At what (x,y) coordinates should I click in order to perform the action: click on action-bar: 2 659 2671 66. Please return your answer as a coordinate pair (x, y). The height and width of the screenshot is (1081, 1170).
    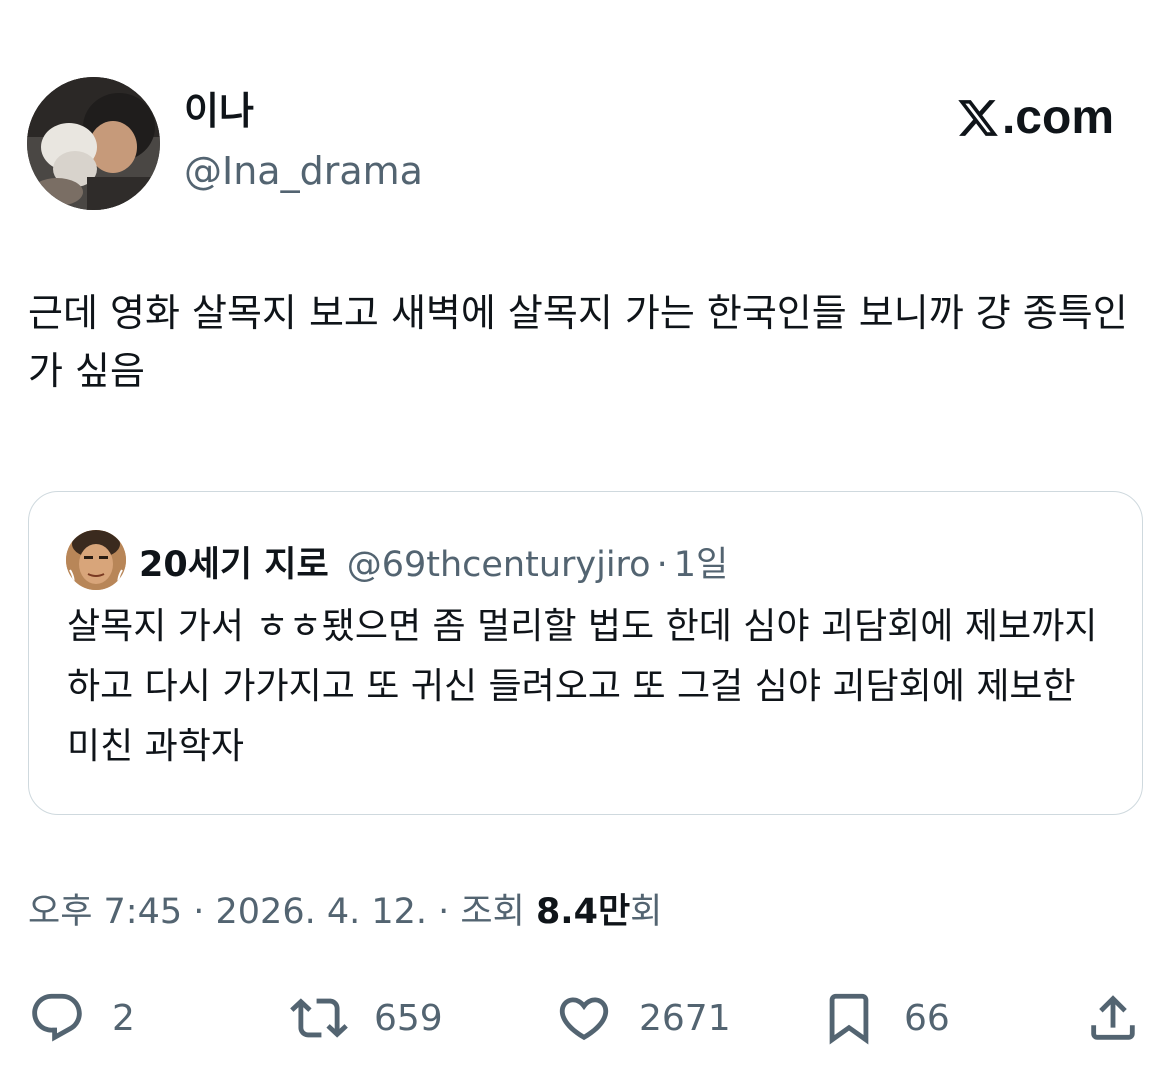
    Looking at the image, I should click on (585, 1020).